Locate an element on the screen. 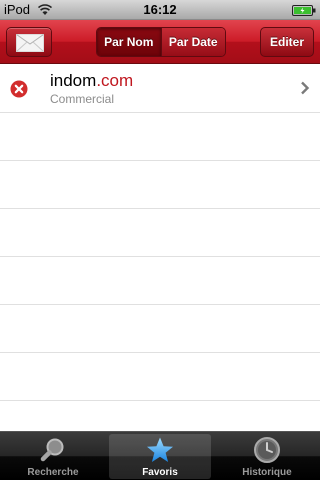  tab-bar: Recherche Favoris Historique is located at coordinates (160, 455).